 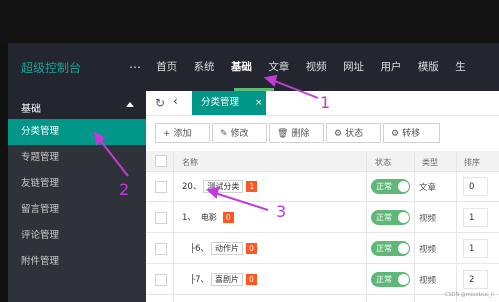 I want to click on row-name: ├7、 喜剧片 0, so click(x=223, y=279).